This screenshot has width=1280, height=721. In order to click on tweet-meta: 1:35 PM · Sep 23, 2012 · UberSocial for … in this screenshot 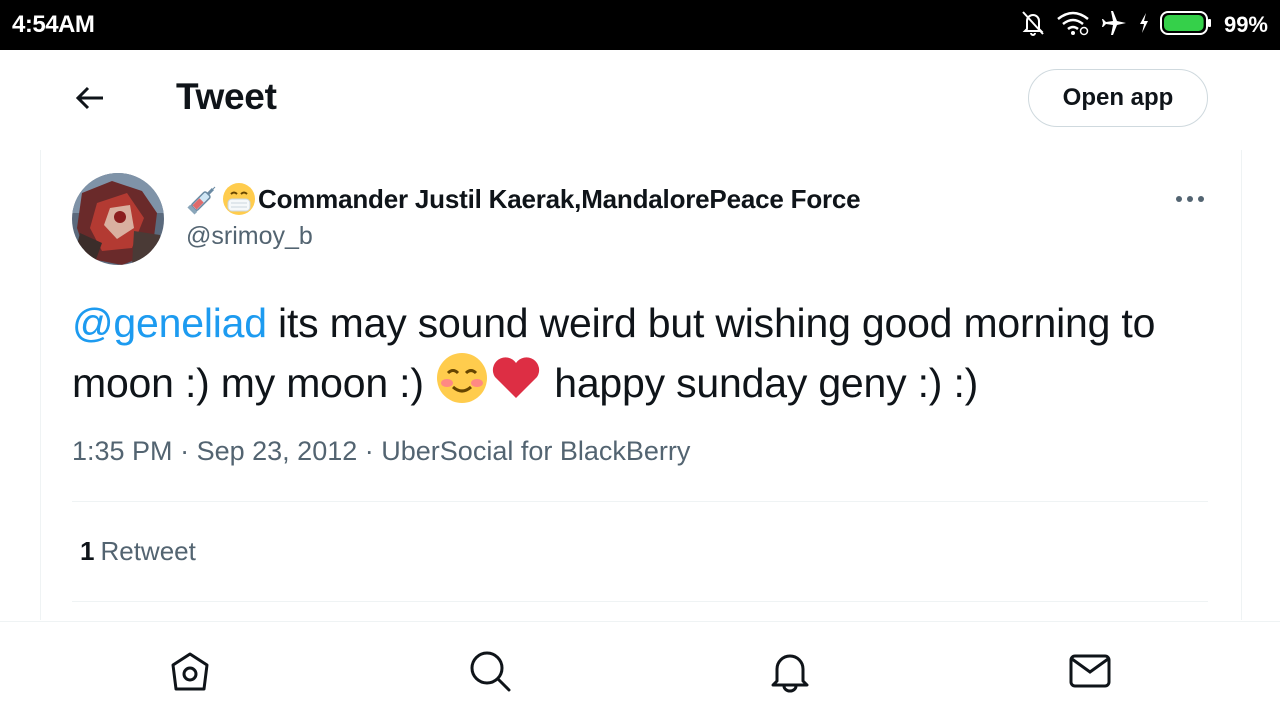, I will do `click(381, 451)`.